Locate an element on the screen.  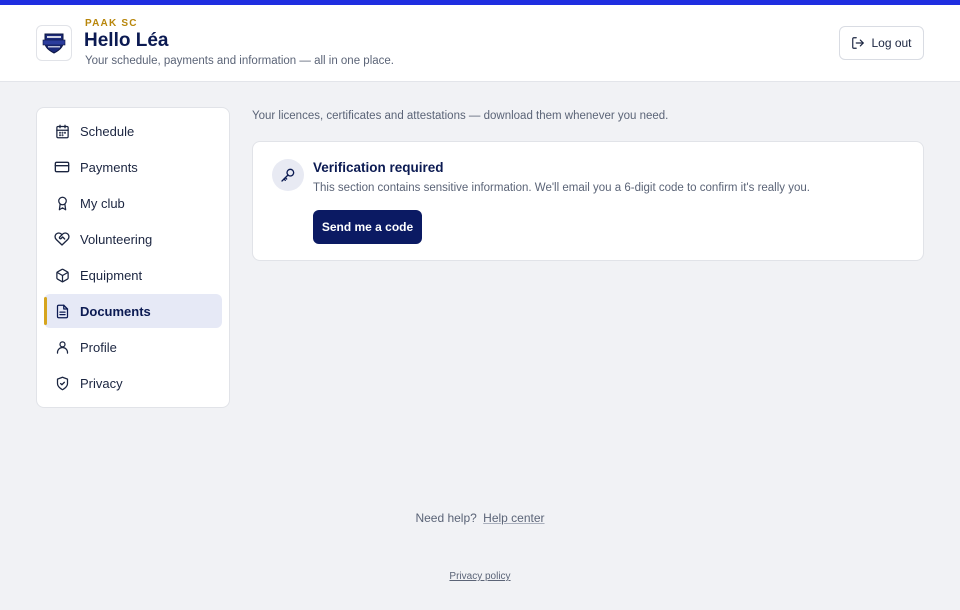
calendar-icon is located at coordinates (62, 131).